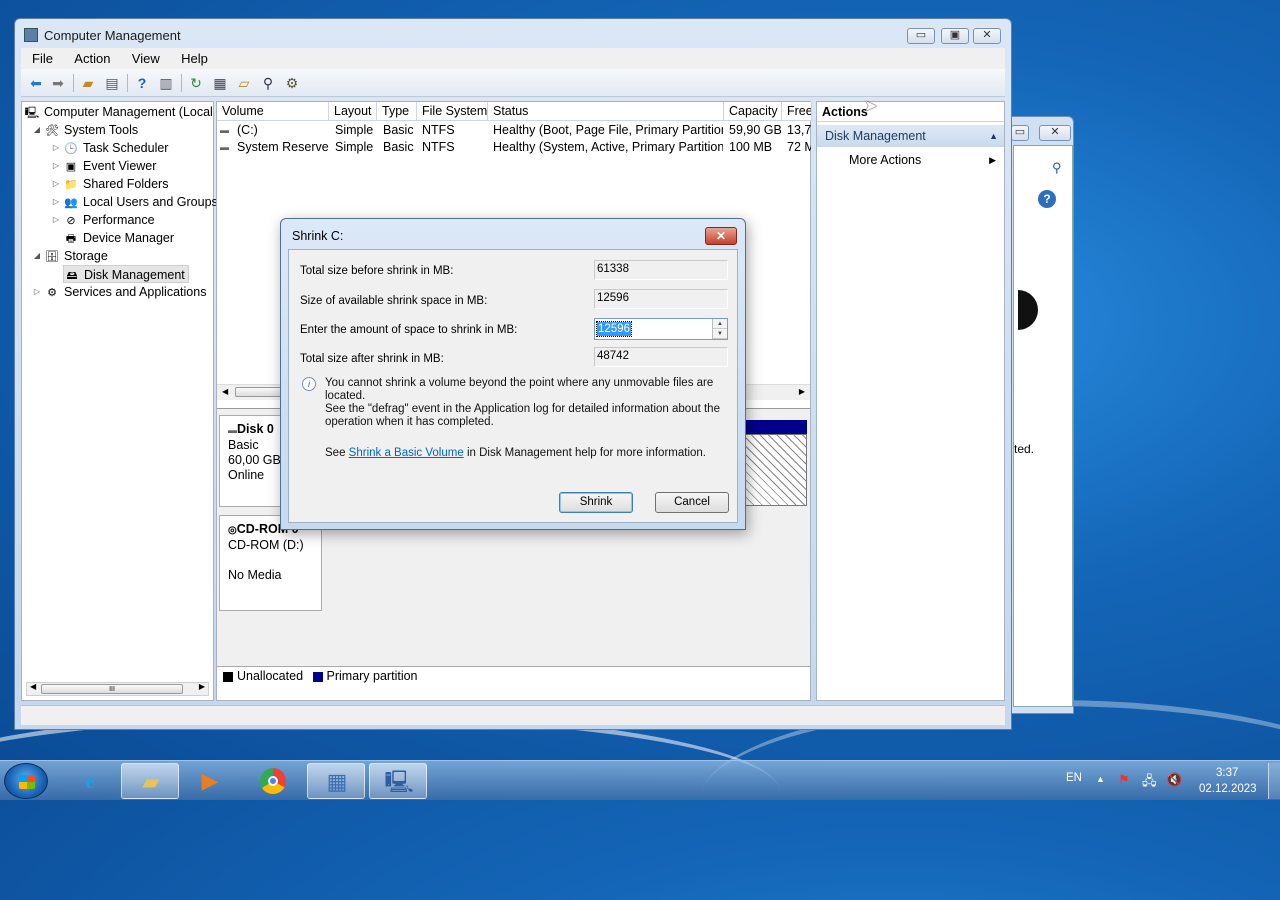 The image size is (1280, 900). What do you see at coordinates (513, 675) in the screenshot?
I see `partition-legend: Unallocated Primary partition` at bounding box center [513, 675].